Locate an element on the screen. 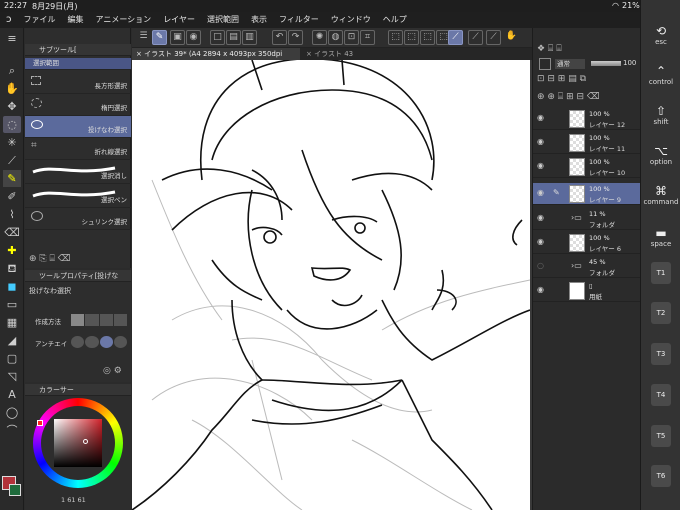 The image size is (680, 510). move-icon: ✥ is located at coordinates (12, 106).